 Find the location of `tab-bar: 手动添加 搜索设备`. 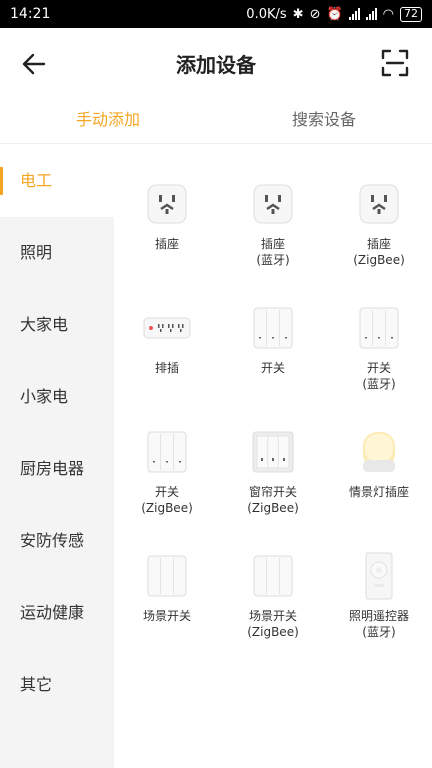

tab-bar: 手动添加 搜索设备 is located at coordinates (216, 121).